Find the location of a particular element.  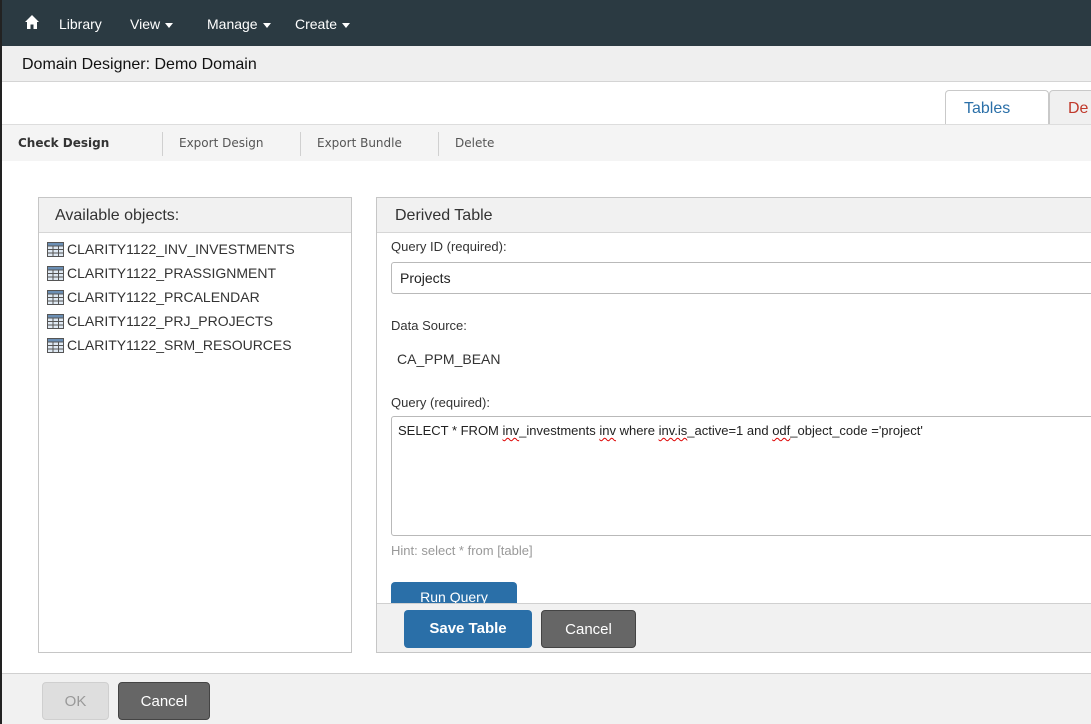

nav-view-menu: View is located at coordinates (152, 24).